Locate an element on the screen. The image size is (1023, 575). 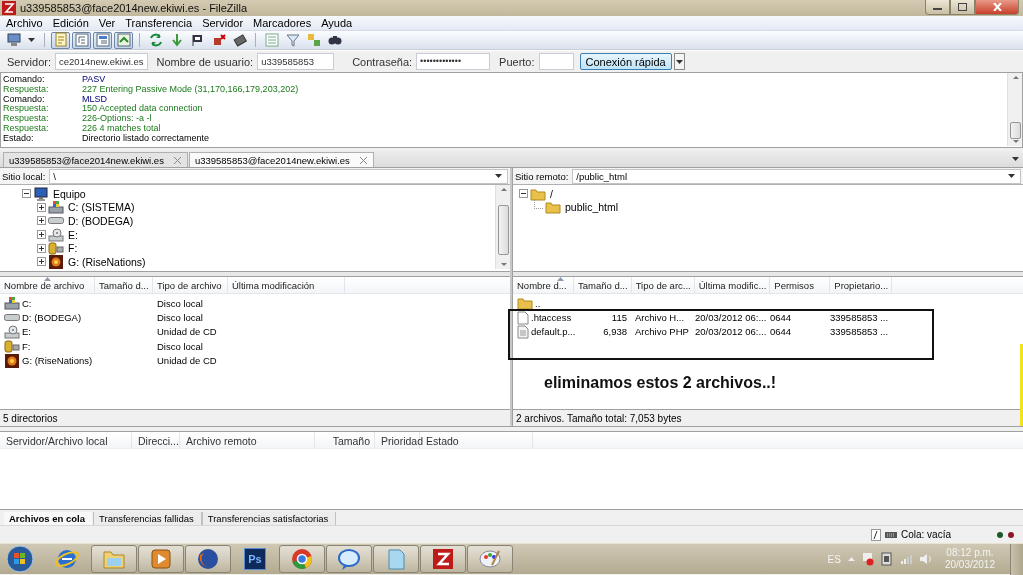
menu-item: Transferencia is located at coordinates (159, 23).